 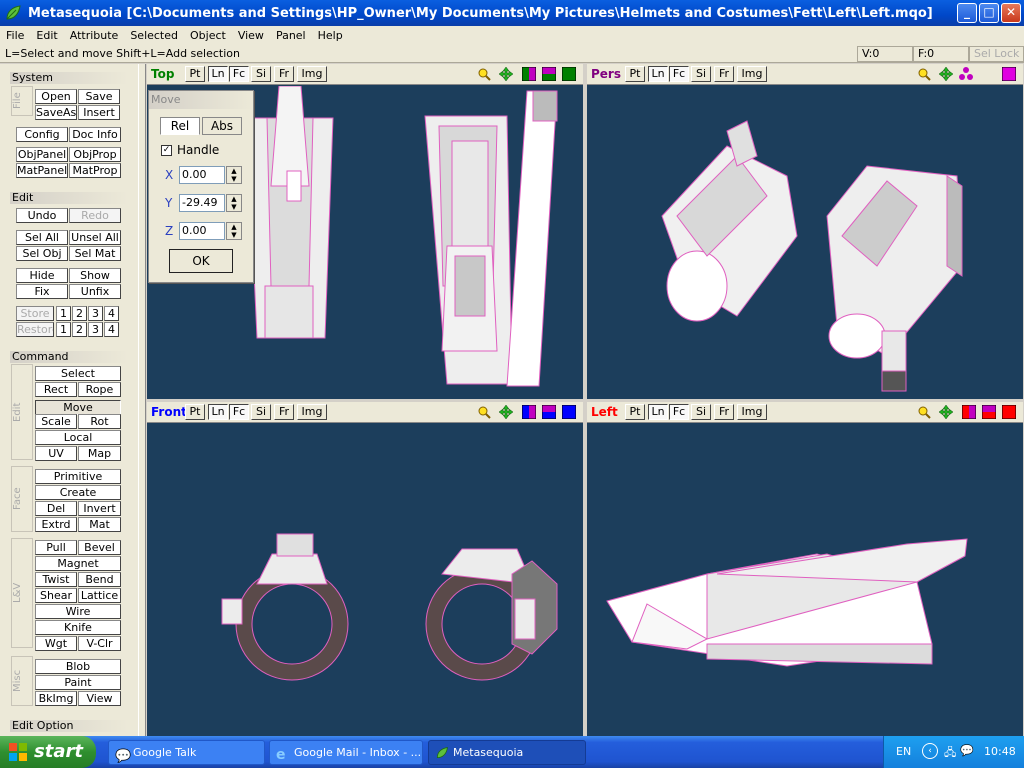 I want to click on front-ln-toggle: Ln, so click(x=218, y=412).